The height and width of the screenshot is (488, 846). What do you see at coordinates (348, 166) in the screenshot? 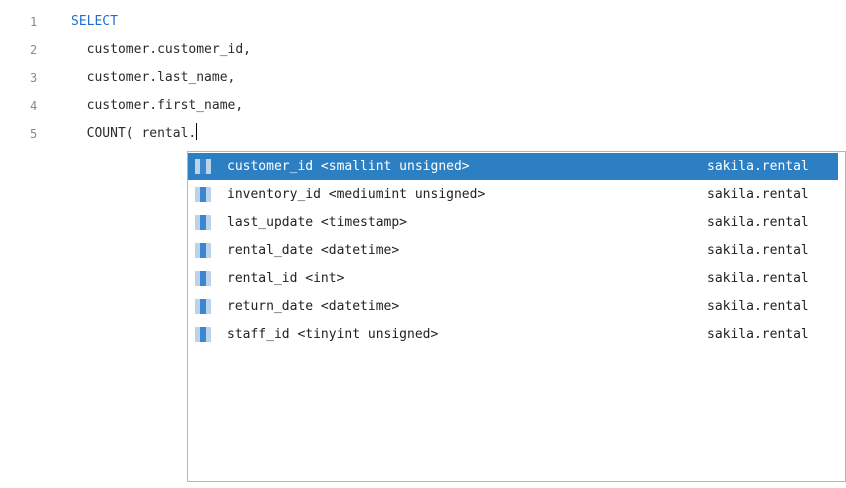
I see `autocomplete-item-label: customer_id <smallint unsigned>` at bounding box center [348, 166].